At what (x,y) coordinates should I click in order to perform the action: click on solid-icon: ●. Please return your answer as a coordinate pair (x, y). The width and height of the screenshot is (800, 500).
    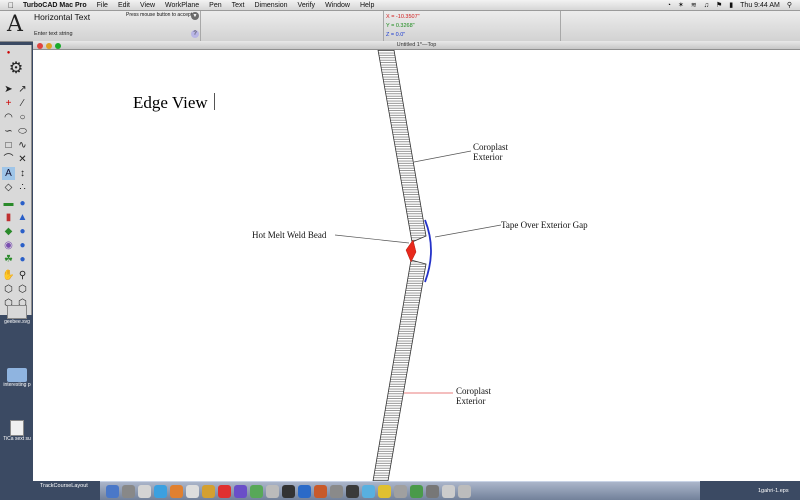
    Looking at the image, I should click on (22, 231).